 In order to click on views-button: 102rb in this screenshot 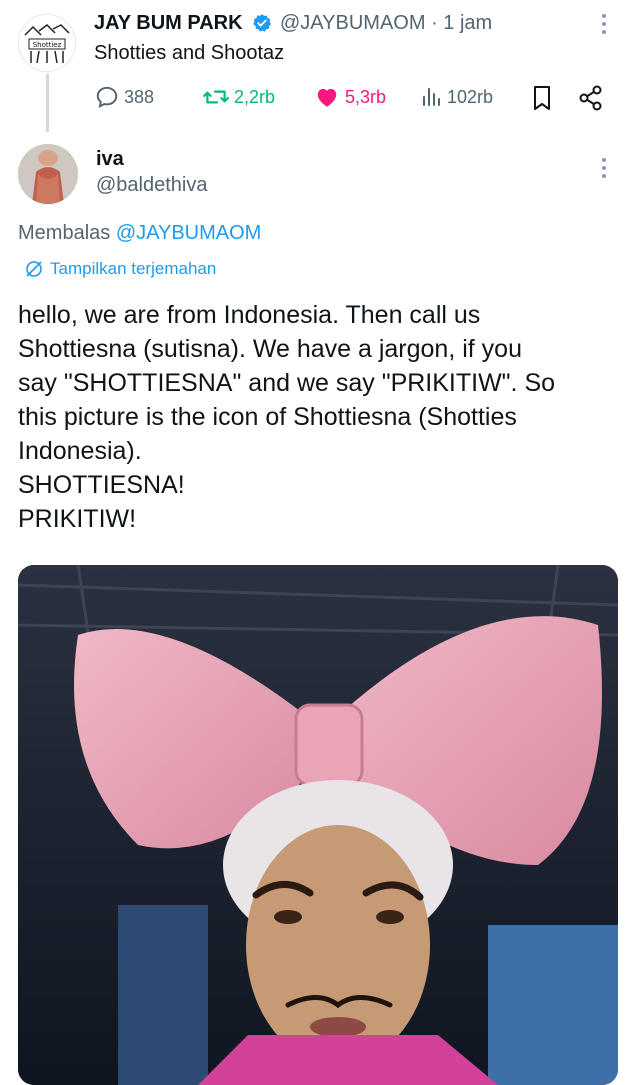, I will do `click(457, 97)`.